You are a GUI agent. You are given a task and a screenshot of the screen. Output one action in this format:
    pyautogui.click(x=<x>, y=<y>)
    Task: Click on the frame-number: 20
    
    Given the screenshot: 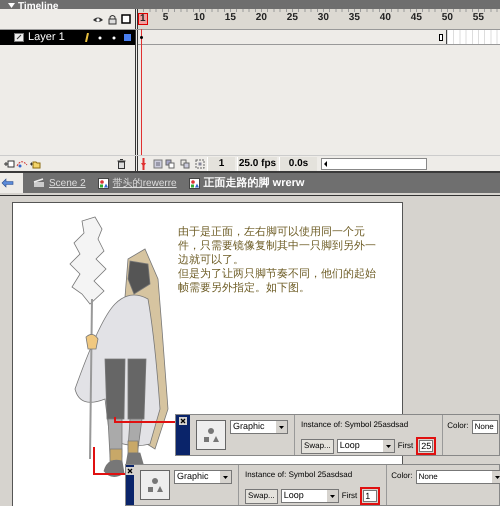 What is the action you would take?
    pyautogui.click(x=261, y=18)
    